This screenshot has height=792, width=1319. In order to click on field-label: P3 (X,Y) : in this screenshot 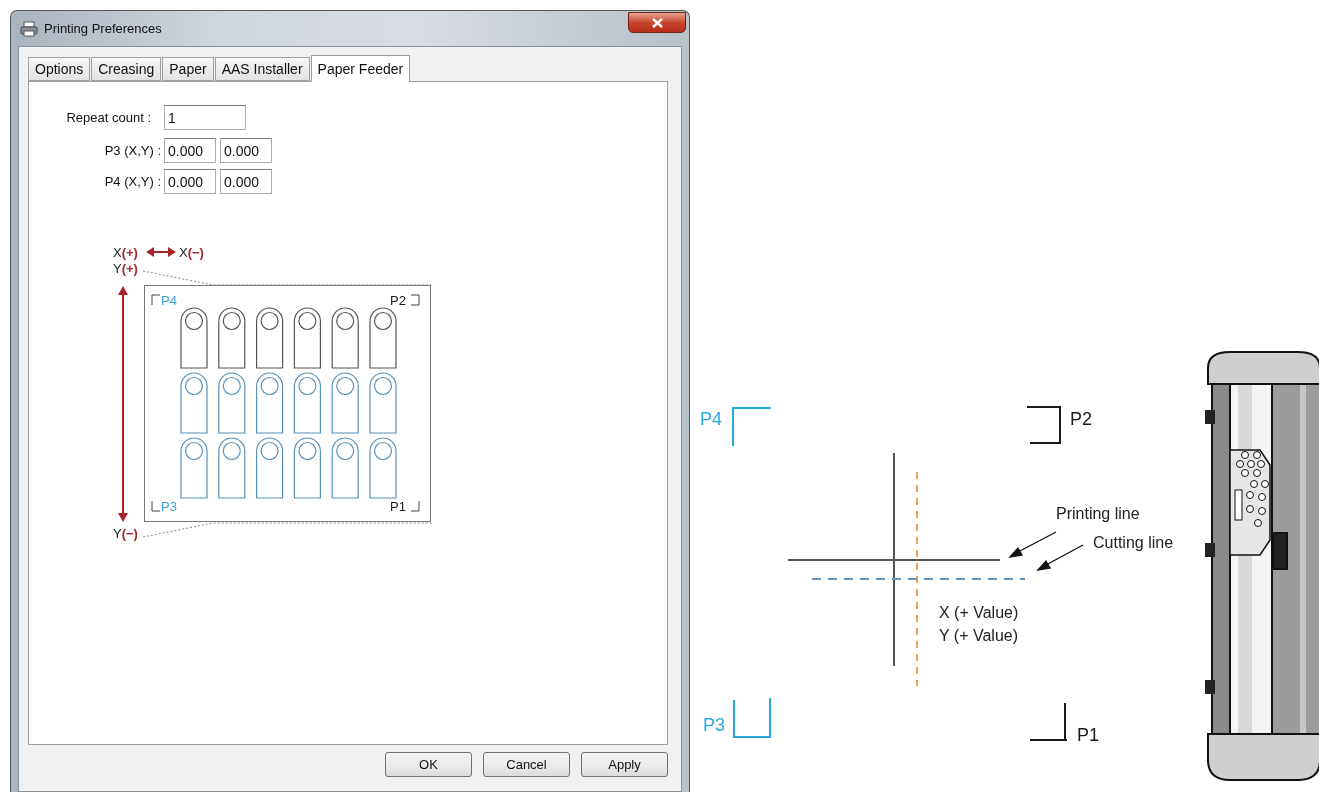, I will do `click(132, 150)`.